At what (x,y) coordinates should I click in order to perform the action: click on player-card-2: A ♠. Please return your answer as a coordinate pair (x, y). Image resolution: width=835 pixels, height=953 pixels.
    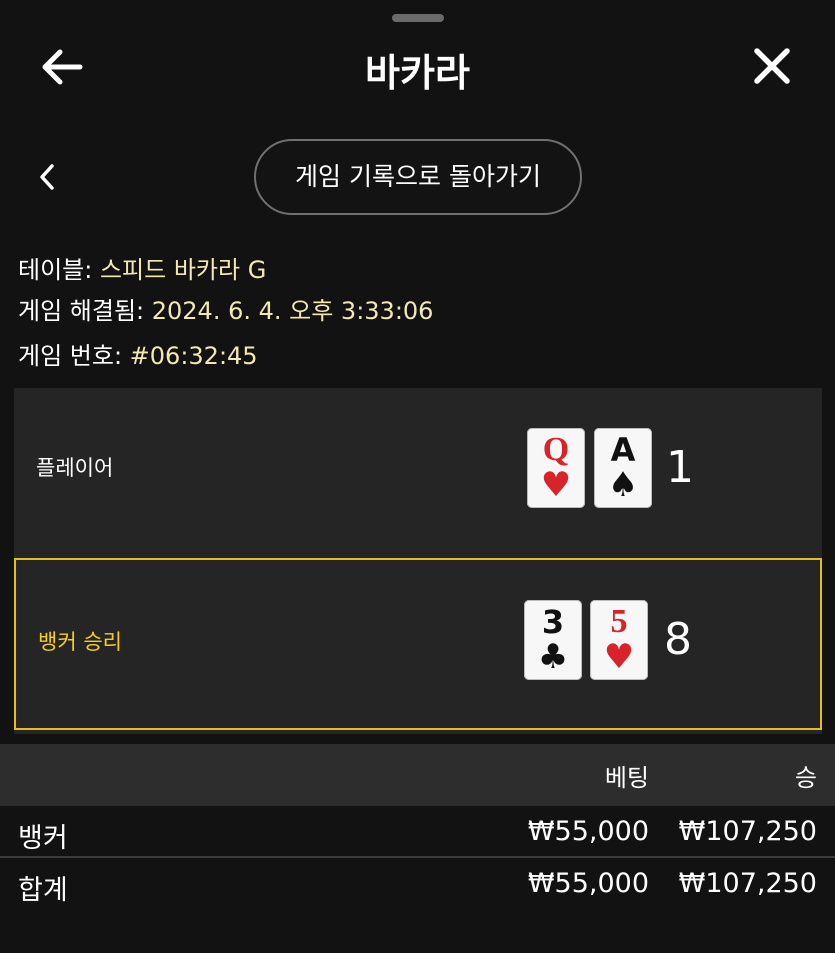
    Looking at the image, I should click on (623, 468).